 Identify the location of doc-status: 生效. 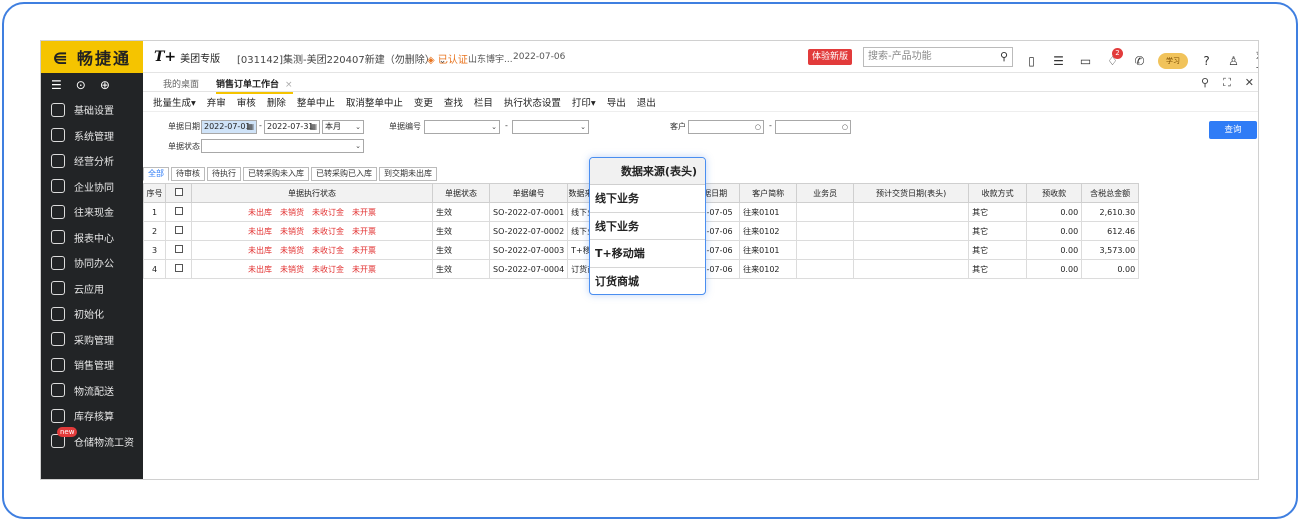
(461, 231).